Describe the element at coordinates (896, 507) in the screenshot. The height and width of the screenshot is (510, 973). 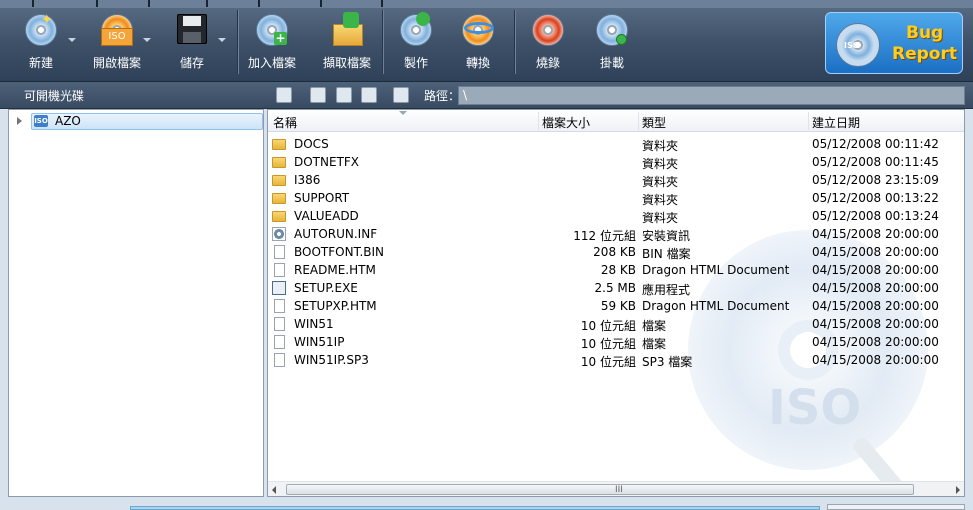
I see `capacity-selector` at that location.